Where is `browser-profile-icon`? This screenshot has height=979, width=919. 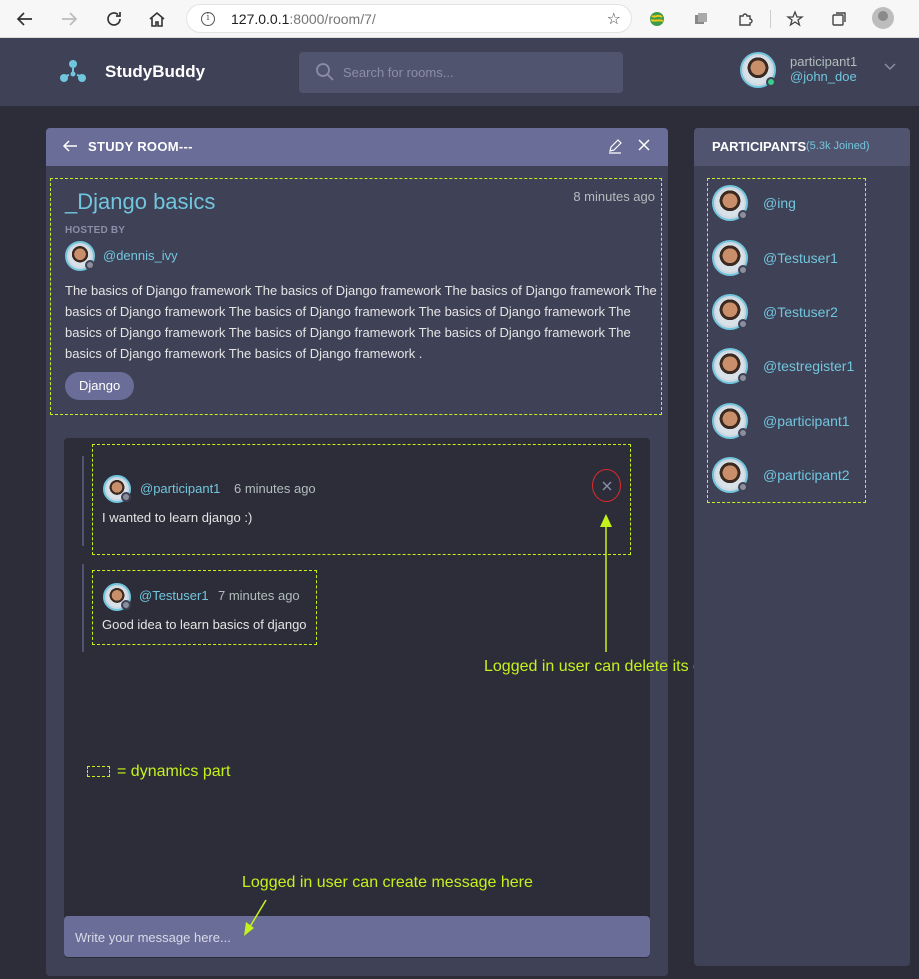 browser-profile-icon is located at coordinates (883, 18).